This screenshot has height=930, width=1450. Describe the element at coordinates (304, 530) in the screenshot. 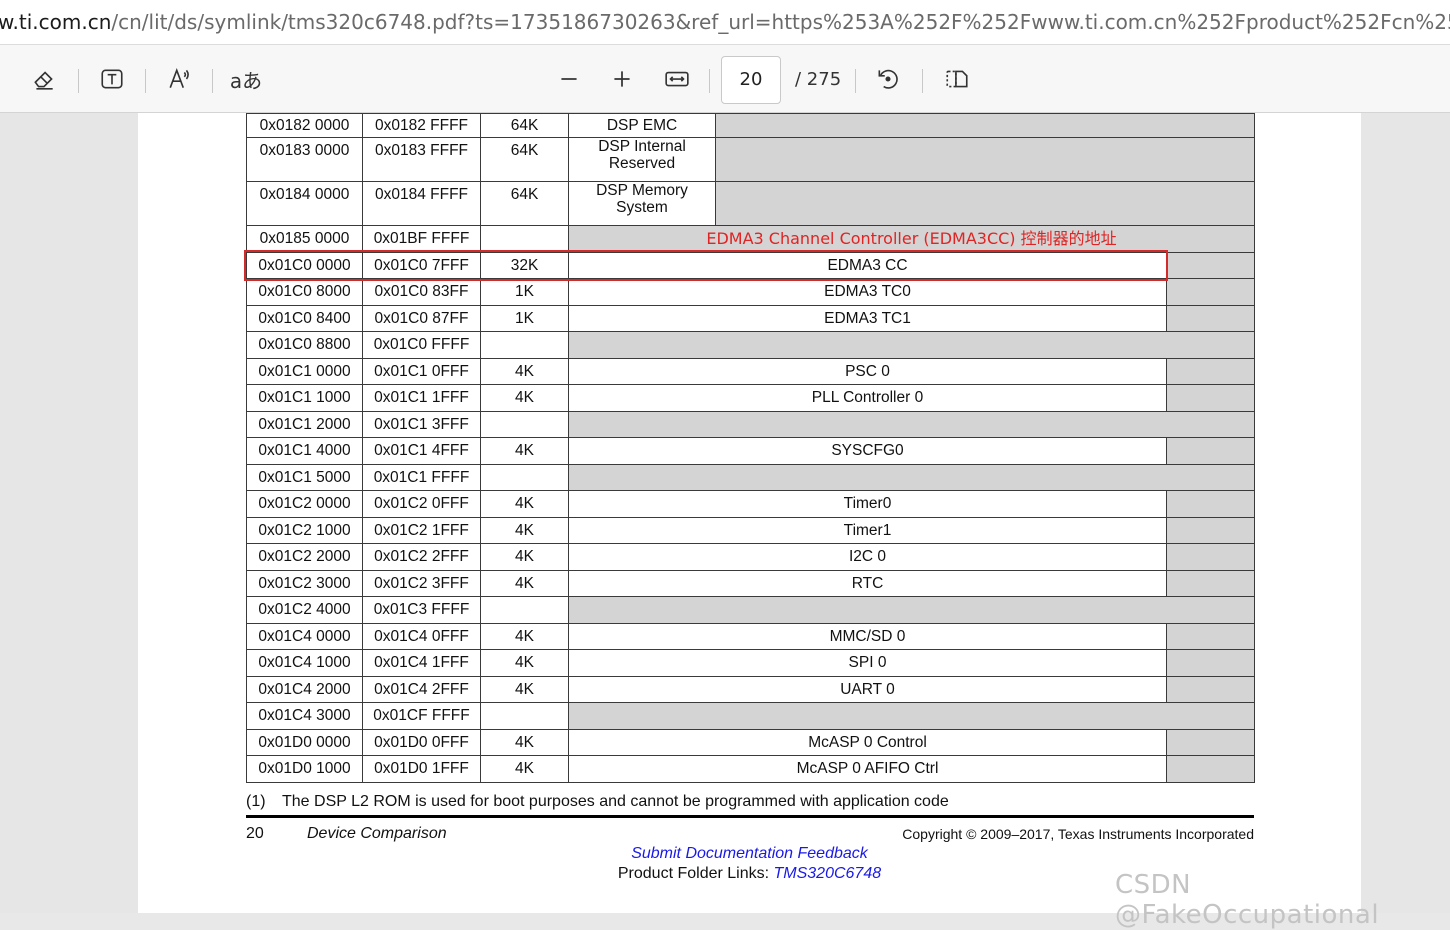

I see `start-address-cell: 0x01C2 1000` at that location.